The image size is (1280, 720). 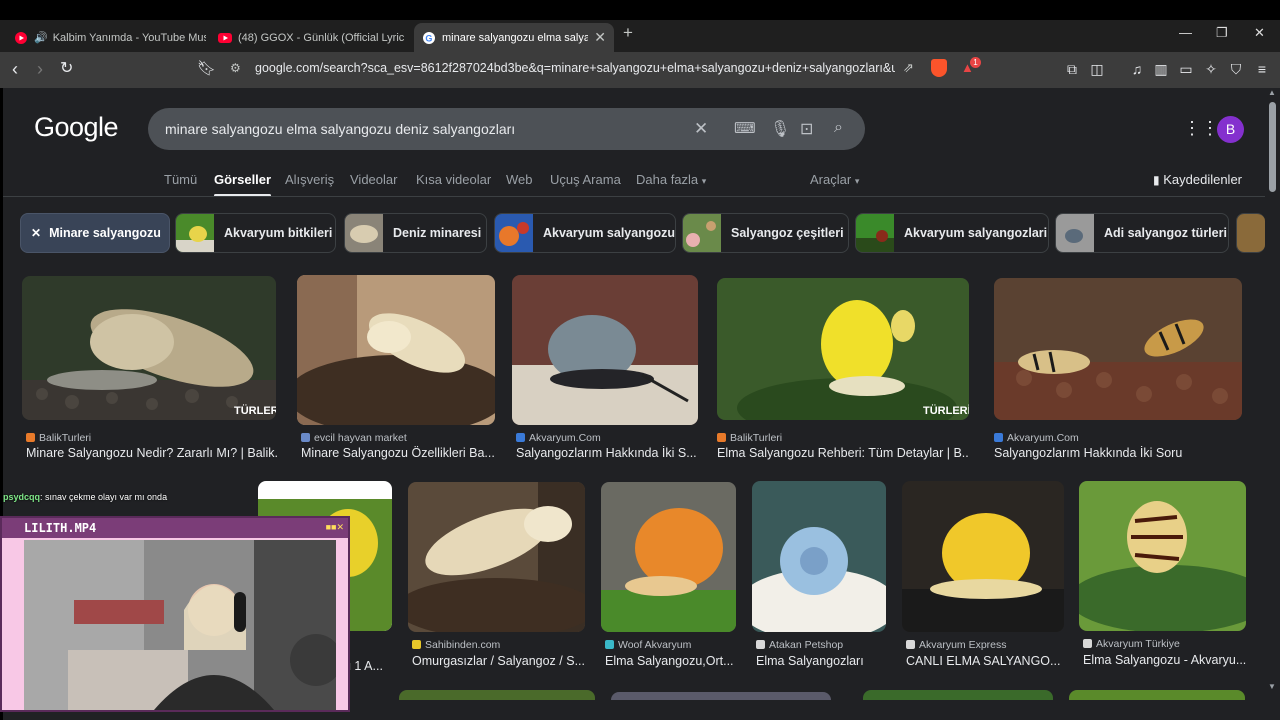 What do you see at coordinates (1186, 69) in the screenshot?
I see `wallet-icon: ▭` at bounding box center [1186, 69].